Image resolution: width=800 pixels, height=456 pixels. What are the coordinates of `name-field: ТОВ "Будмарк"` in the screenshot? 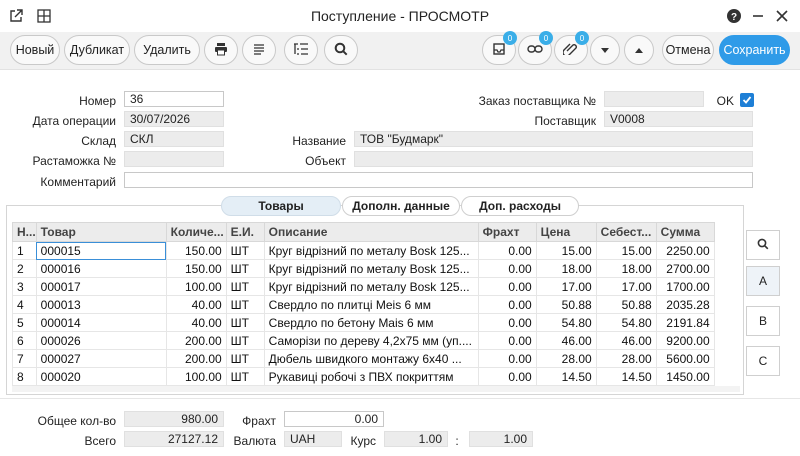 It's located at (553, 139).